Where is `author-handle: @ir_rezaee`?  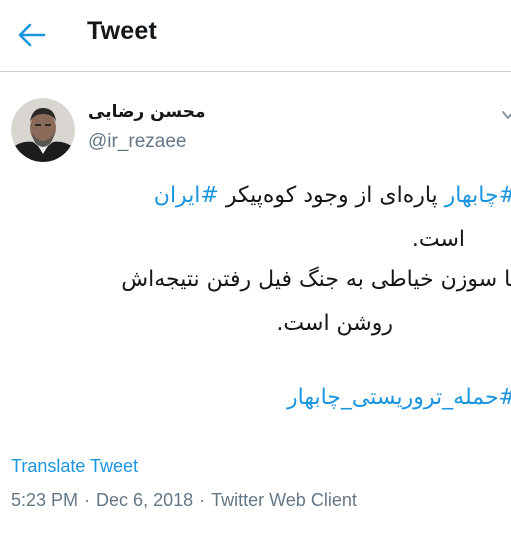 author-handle: @ir_rezaee is located at coordinates (137, 142).